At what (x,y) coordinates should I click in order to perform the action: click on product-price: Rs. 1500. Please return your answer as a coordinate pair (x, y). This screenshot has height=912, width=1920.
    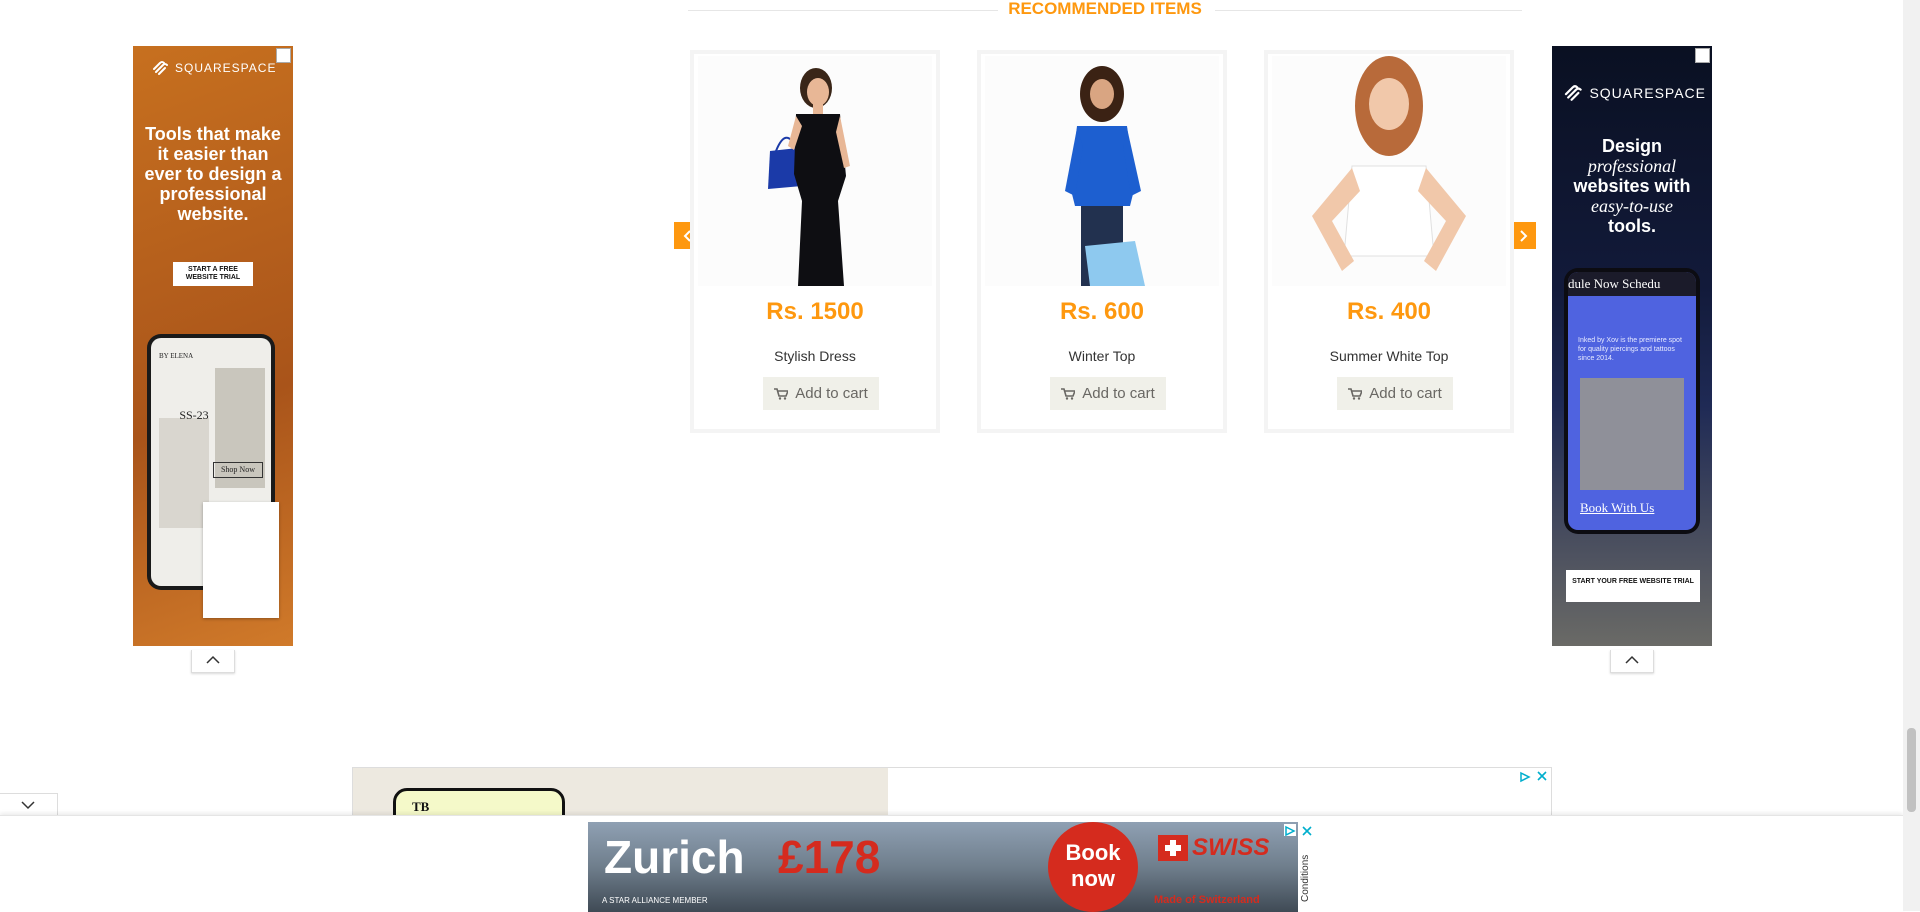
    Looking at the image, I should click on (815, 311).